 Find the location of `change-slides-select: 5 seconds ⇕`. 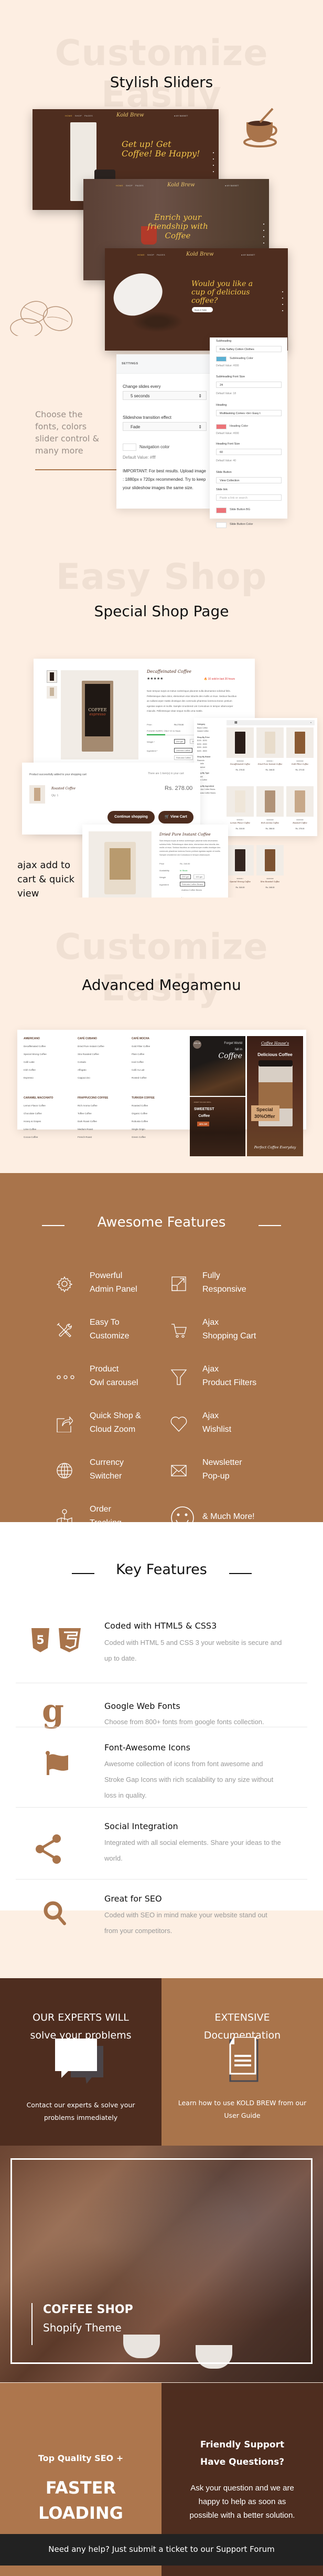

change-slides-select: 5 seconds ⇕ is located at coordinates (165, 395).